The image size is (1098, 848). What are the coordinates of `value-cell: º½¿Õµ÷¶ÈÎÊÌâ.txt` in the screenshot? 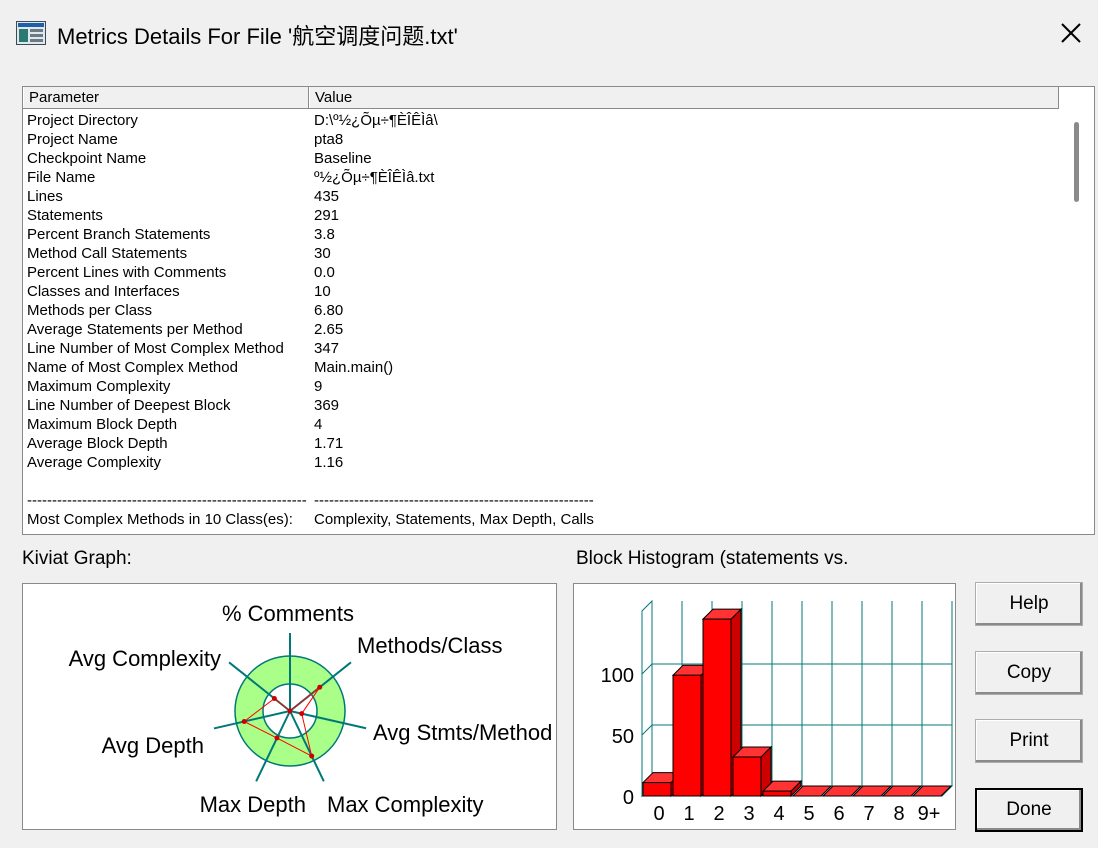 It's located at (374, 177).